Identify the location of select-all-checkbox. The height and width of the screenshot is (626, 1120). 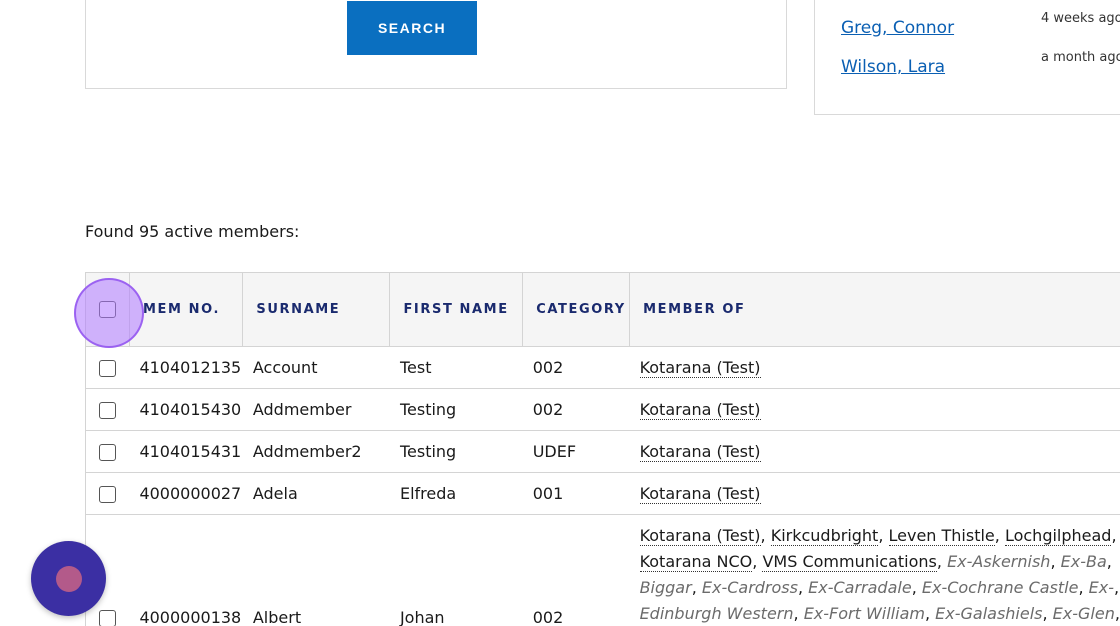
(107, 309).